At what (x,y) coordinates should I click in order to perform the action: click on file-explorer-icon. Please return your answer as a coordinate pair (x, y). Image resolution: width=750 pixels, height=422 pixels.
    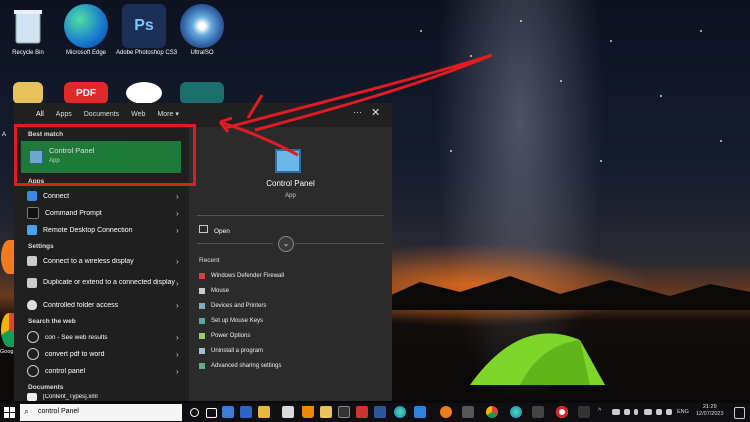
    Looking at the image, I should click on (326, 412).